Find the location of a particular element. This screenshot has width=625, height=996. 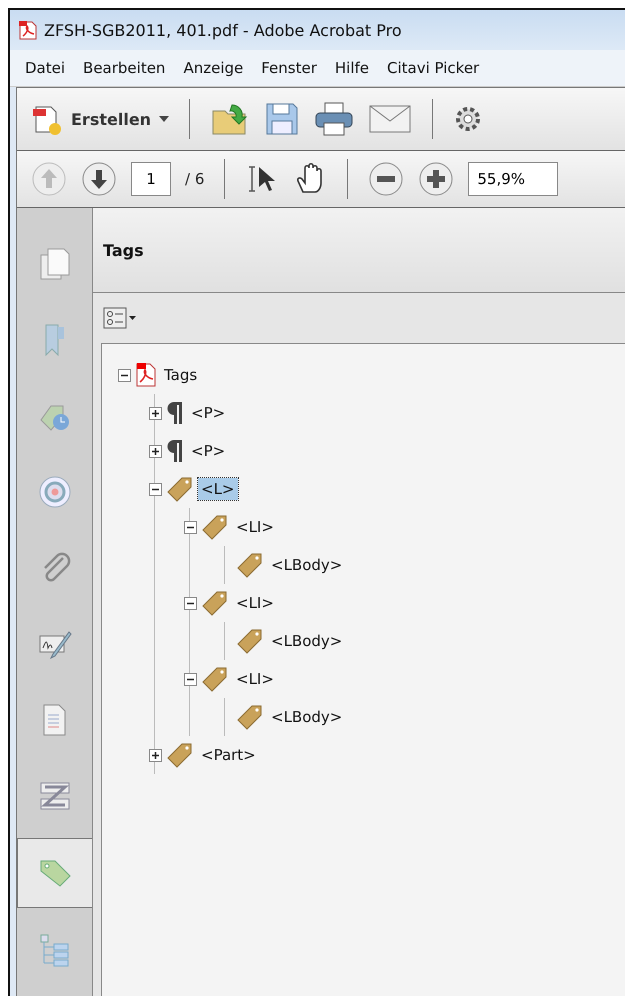

menu-item: Datei is located at coordinates (45, 68).